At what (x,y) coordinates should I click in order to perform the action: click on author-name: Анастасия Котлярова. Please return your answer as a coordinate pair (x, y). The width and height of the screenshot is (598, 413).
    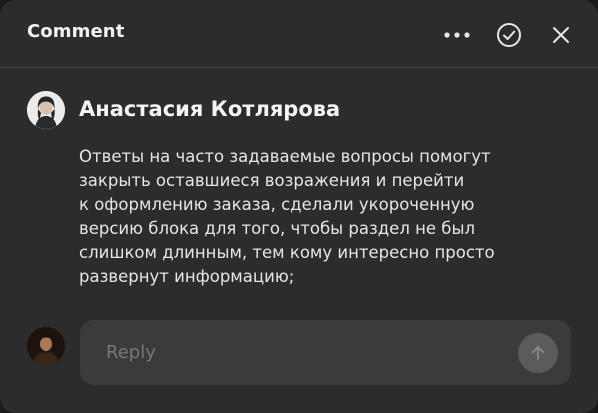
    Looking at the image, I should click on (210, 109).